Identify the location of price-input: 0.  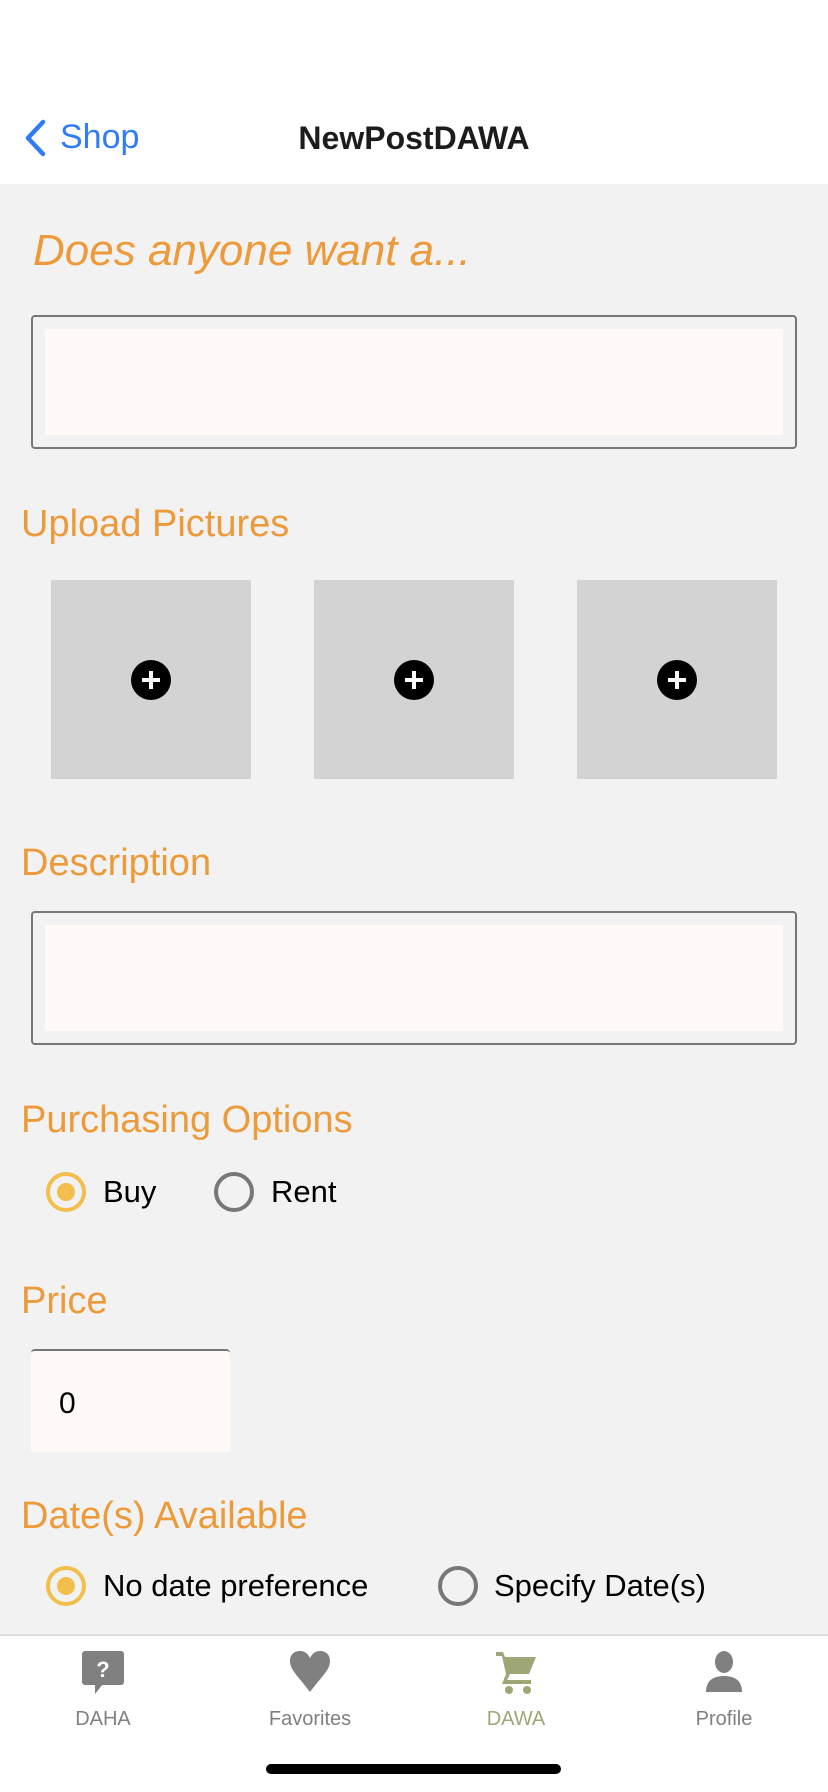
(130, 1400).